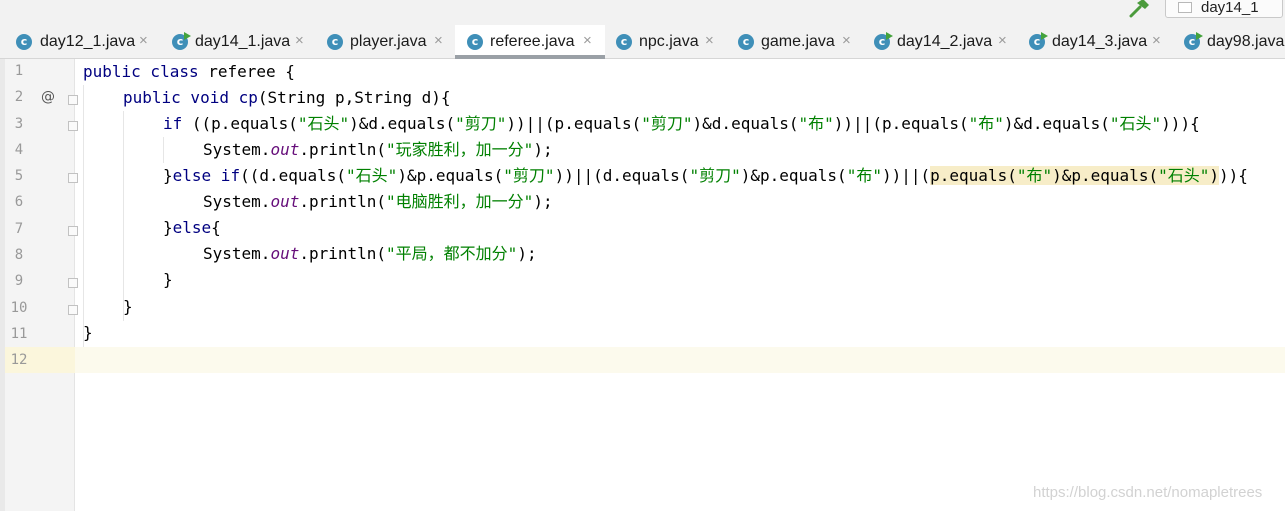 The height and width of the screenshot is (511, 1285). What do you see at coordinates (123, 216) in the screenshot?
I see `indent-guide` at bounding box center [123, 216].